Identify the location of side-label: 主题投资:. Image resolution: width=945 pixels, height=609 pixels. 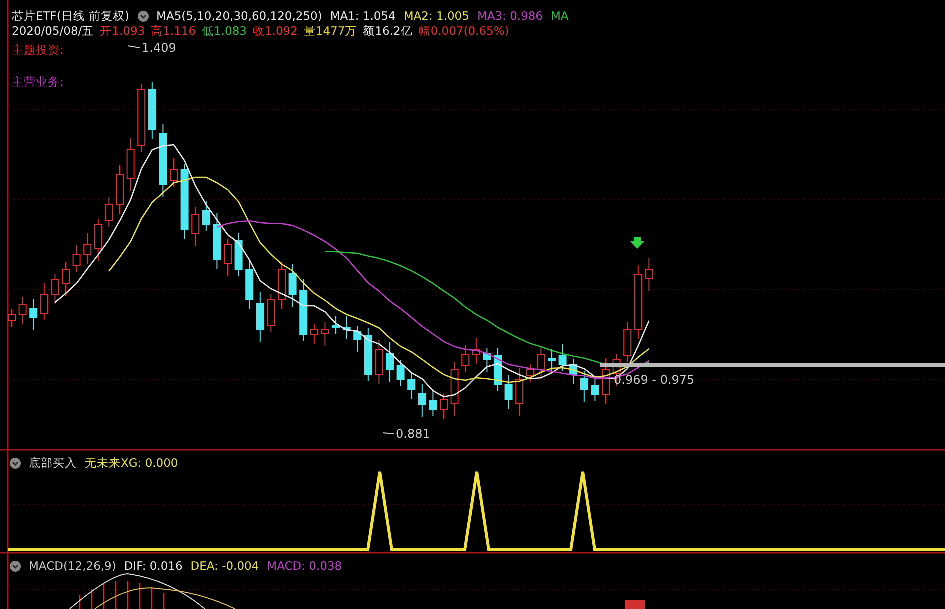
(38, 50).